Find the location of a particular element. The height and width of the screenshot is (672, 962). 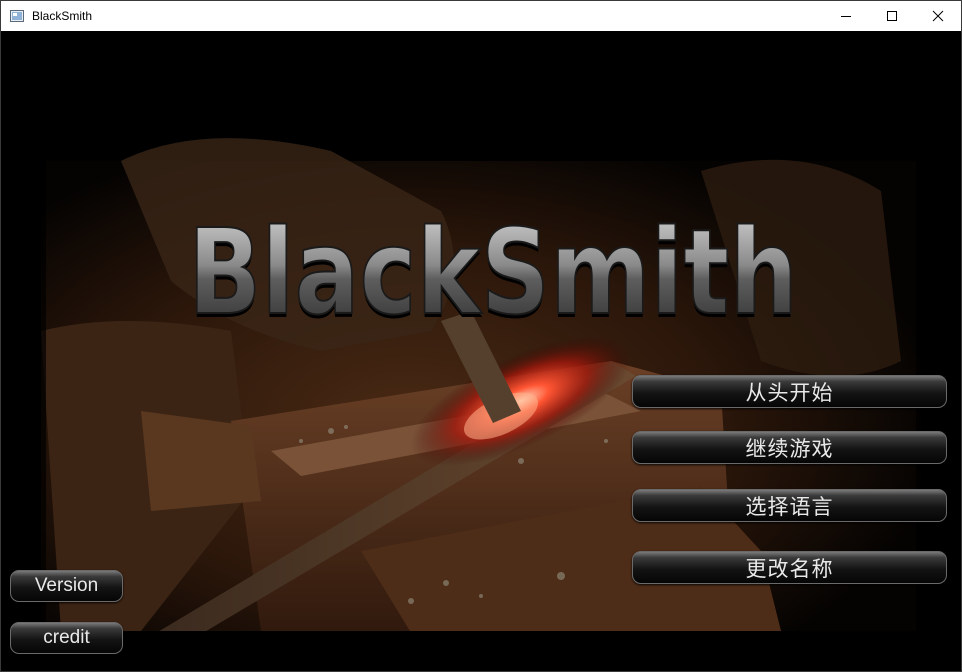

window-title: BlackSmith is located at coordinates (62, 16).